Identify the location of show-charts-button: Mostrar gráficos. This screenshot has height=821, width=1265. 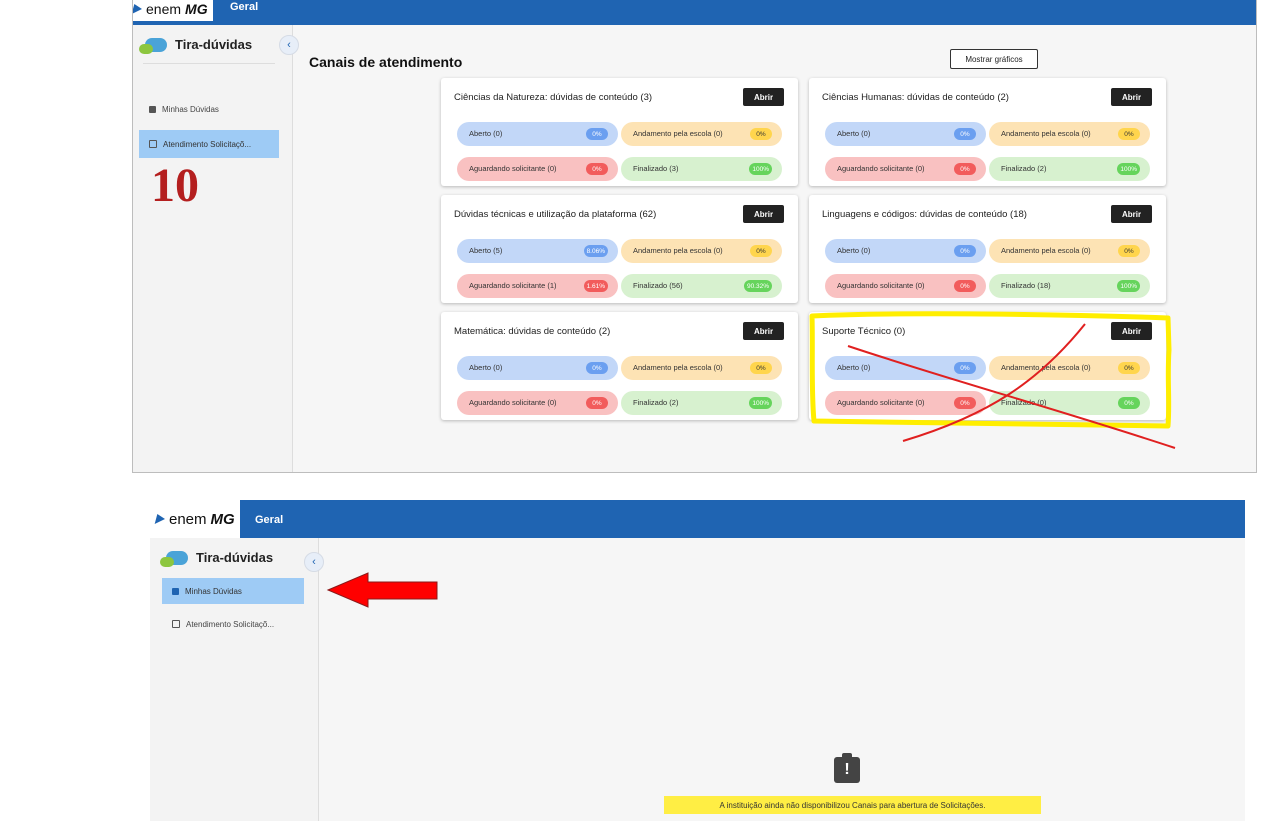
(994, 59).